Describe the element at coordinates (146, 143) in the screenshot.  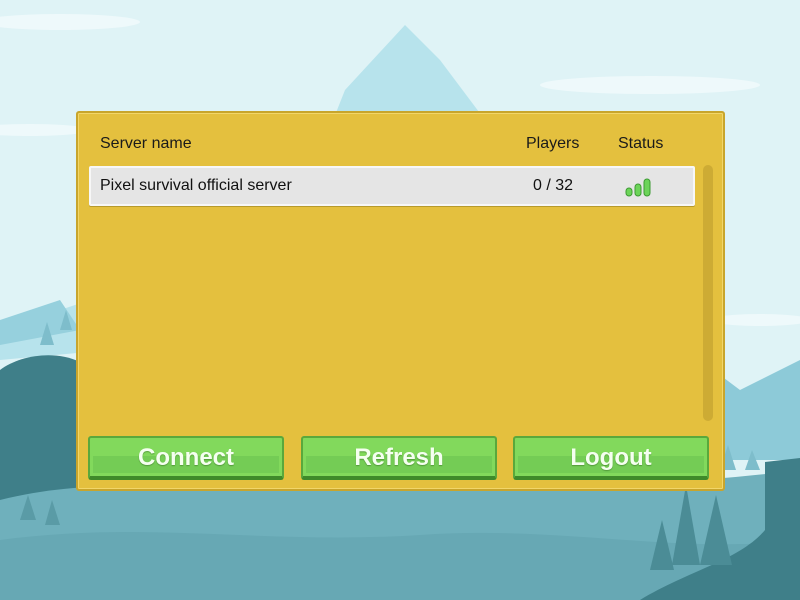
I see `column-header-server-name: Server name` at that location.